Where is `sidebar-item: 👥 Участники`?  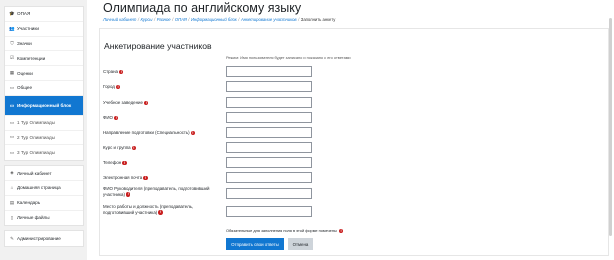 sidebar-item: 👥 Участники is located at coordinates (44, 29).